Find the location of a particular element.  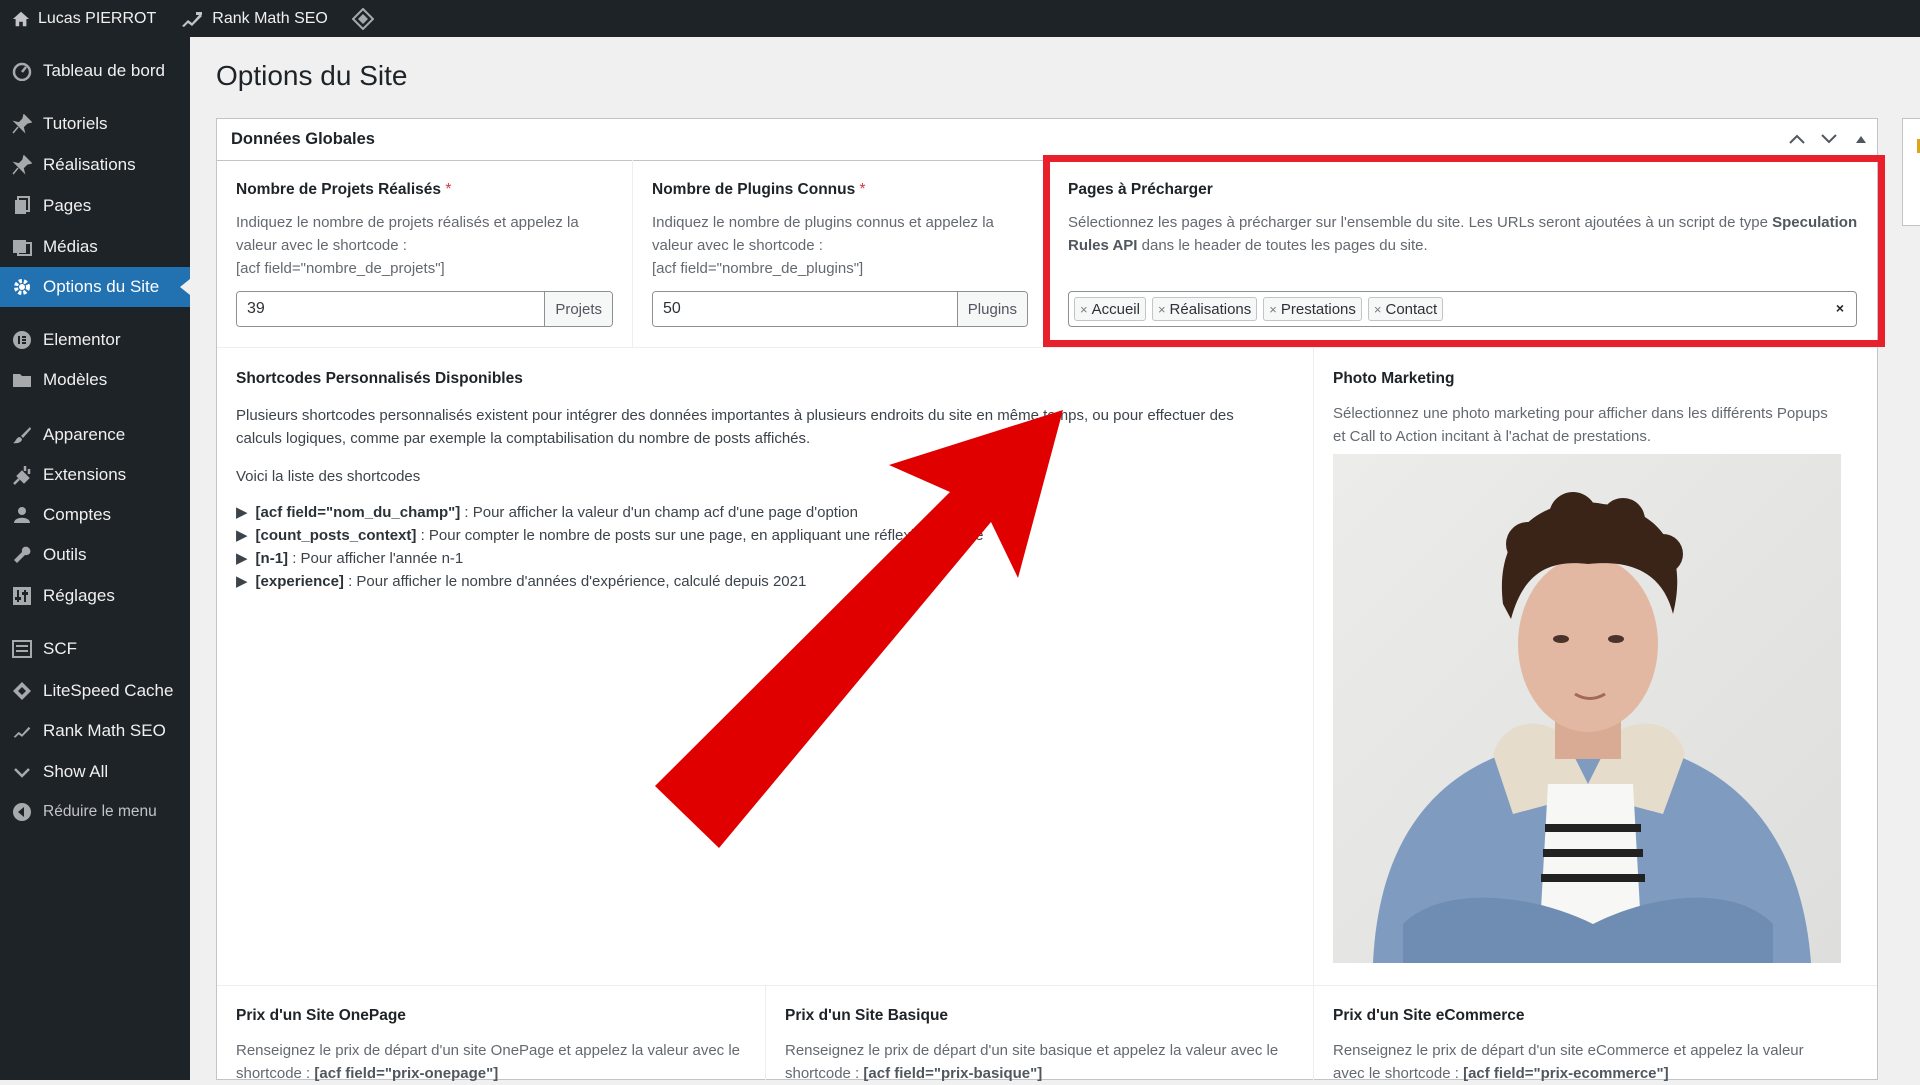

shortcode-text: [acf field="nombre_de_plugins"] is located at coordinates (758, 268).